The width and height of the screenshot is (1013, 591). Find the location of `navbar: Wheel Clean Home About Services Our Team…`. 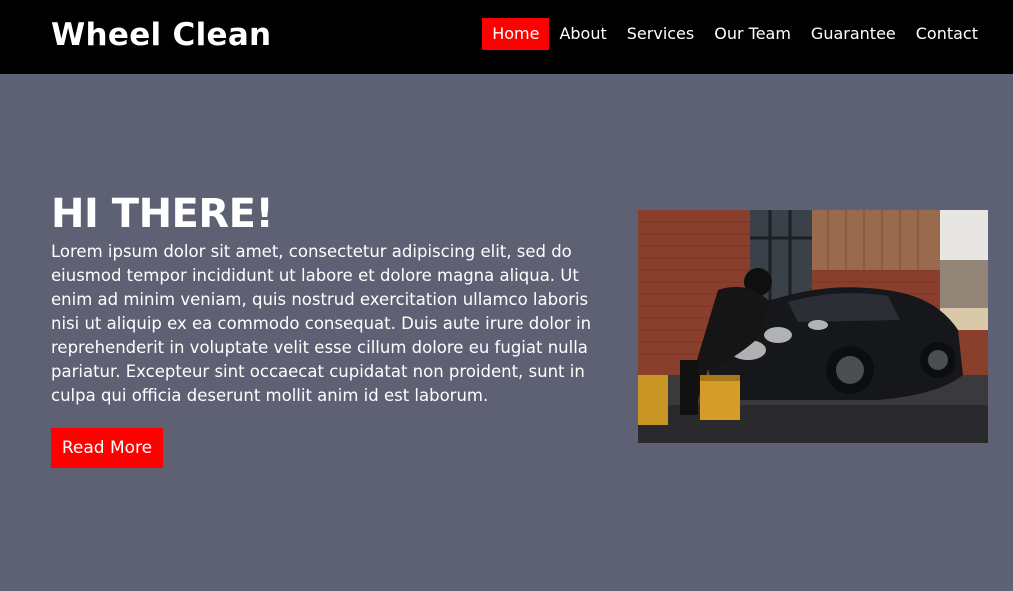

navbar: Wheel Clean Home About Services Our Team… is located at coordinates (506, 37).